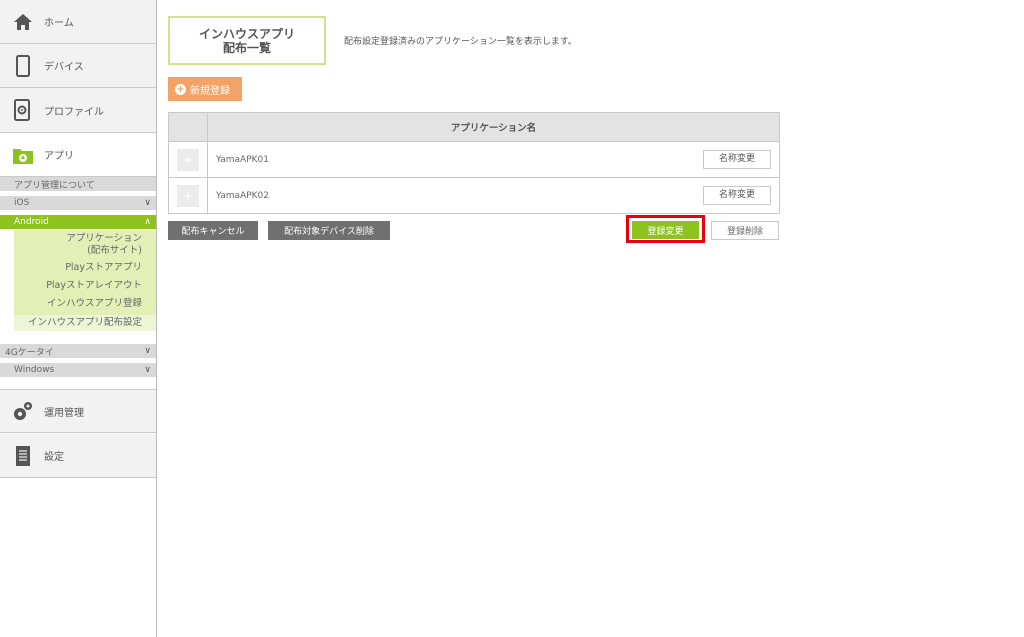 This screenshot has height=637, width=1024. Describe the element at coordinates (180, 89) in the screenshot. I see `plus-circle-icon: +` at that location.